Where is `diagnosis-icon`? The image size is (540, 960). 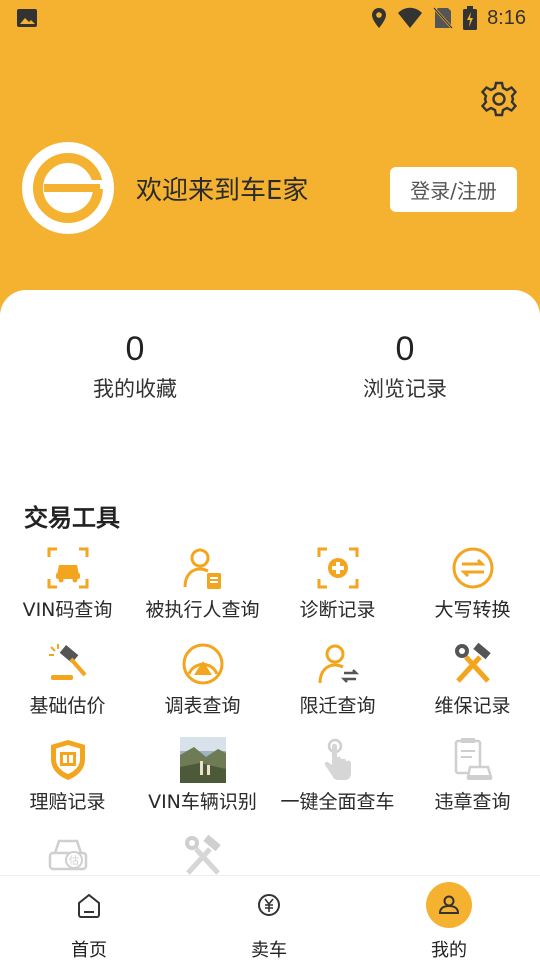
diagnosis-icon is located at coordinates (338, 568).